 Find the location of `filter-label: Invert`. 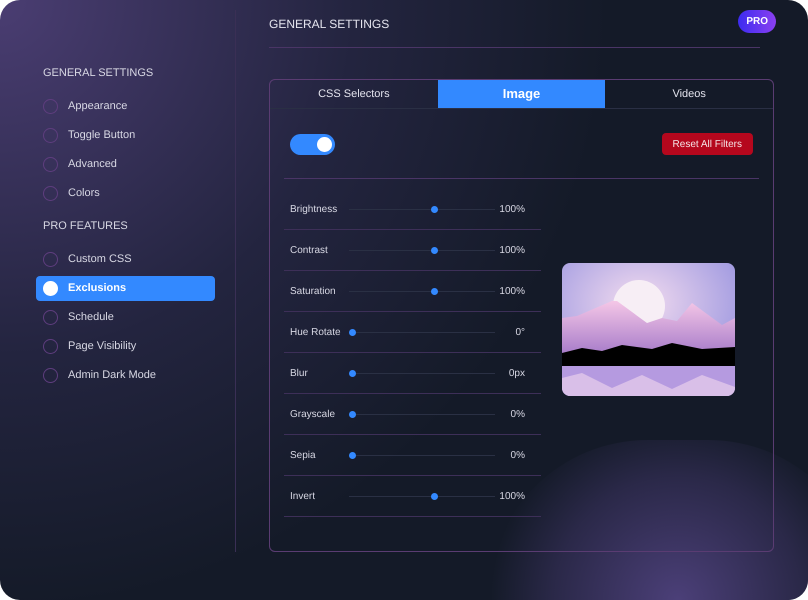

filter-label: Invert is located at coordinates (303, 497).